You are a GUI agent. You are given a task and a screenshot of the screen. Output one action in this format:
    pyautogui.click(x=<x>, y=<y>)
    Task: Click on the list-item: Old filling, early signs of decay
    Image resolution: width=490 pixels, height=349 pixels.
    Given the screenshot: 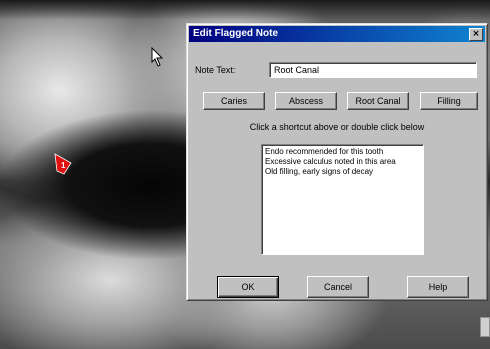 What is the action you would take?
    pyautogui.click(x=342, y=172)
    